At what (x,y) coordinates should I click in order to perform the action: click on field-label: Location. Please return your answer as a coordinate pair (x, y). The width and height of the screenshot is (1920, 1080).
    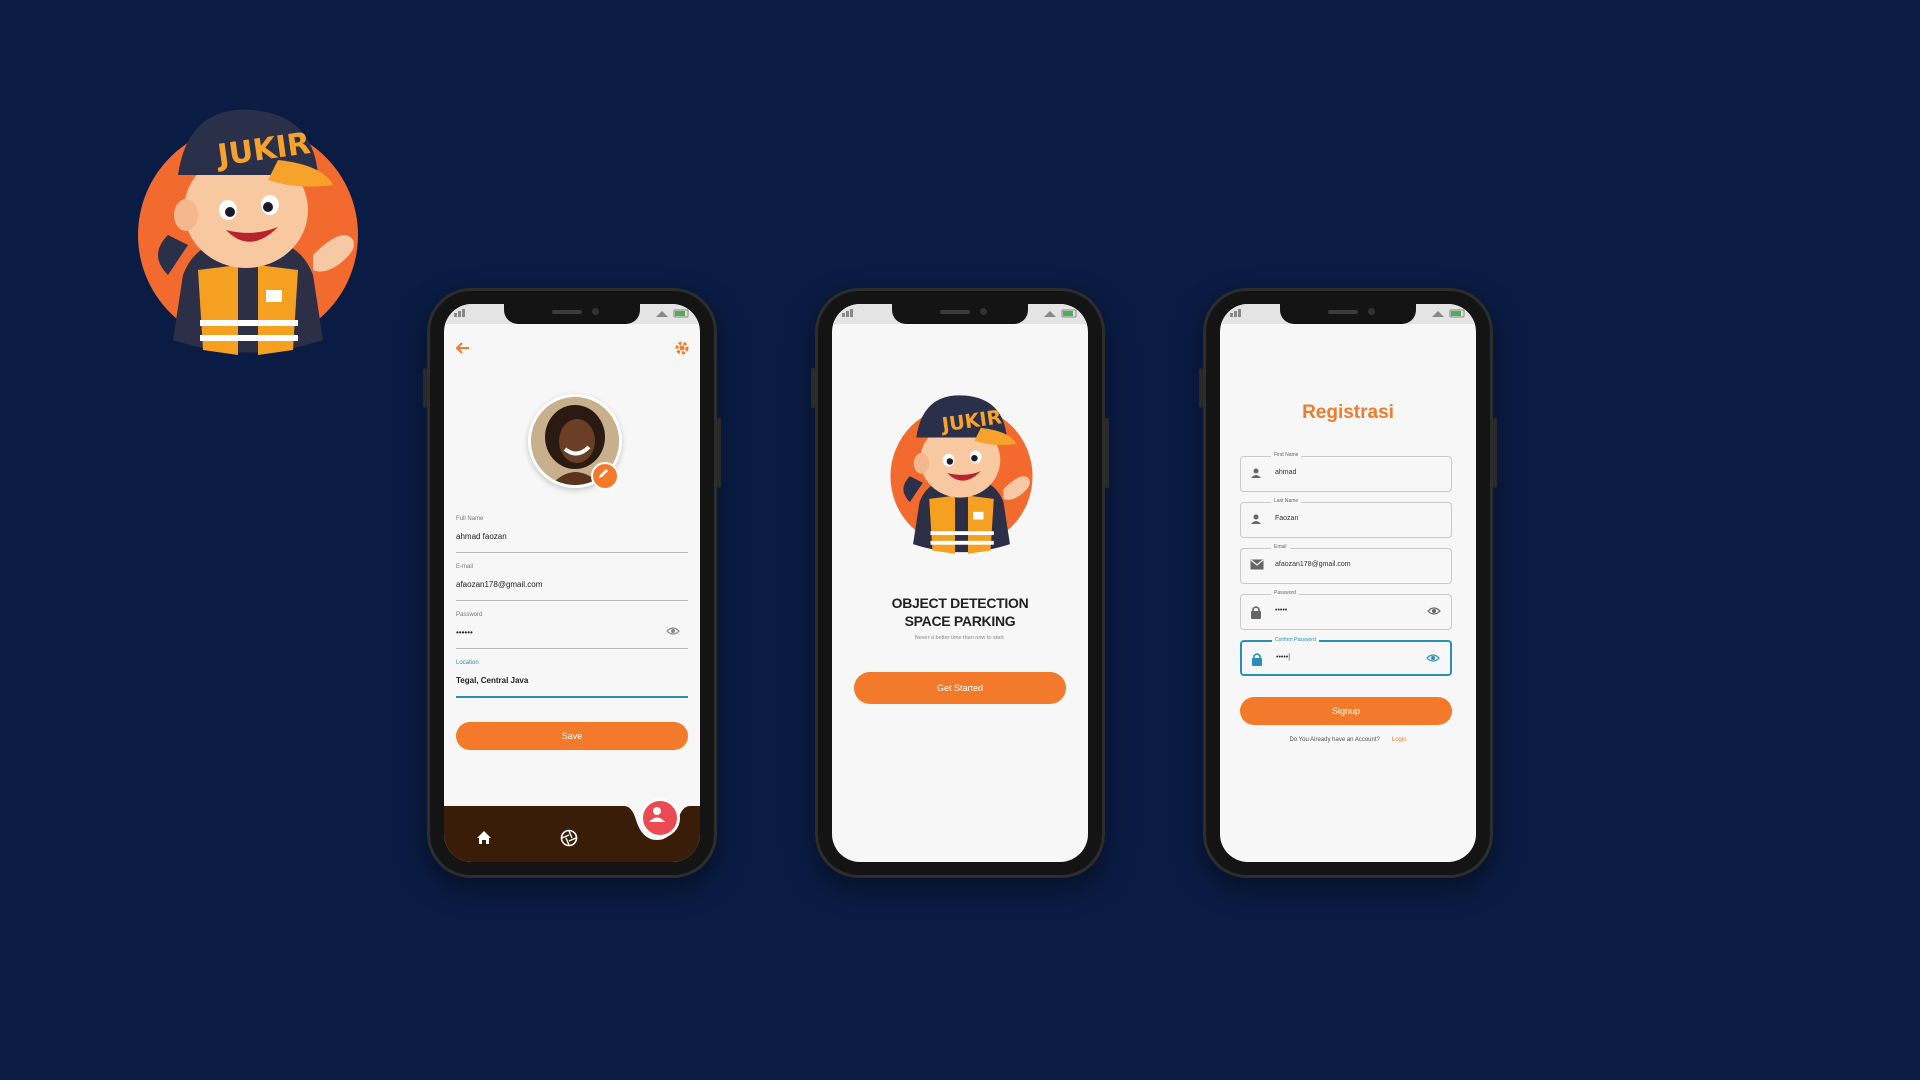
    Looking at the image, I should click on (467, 663).